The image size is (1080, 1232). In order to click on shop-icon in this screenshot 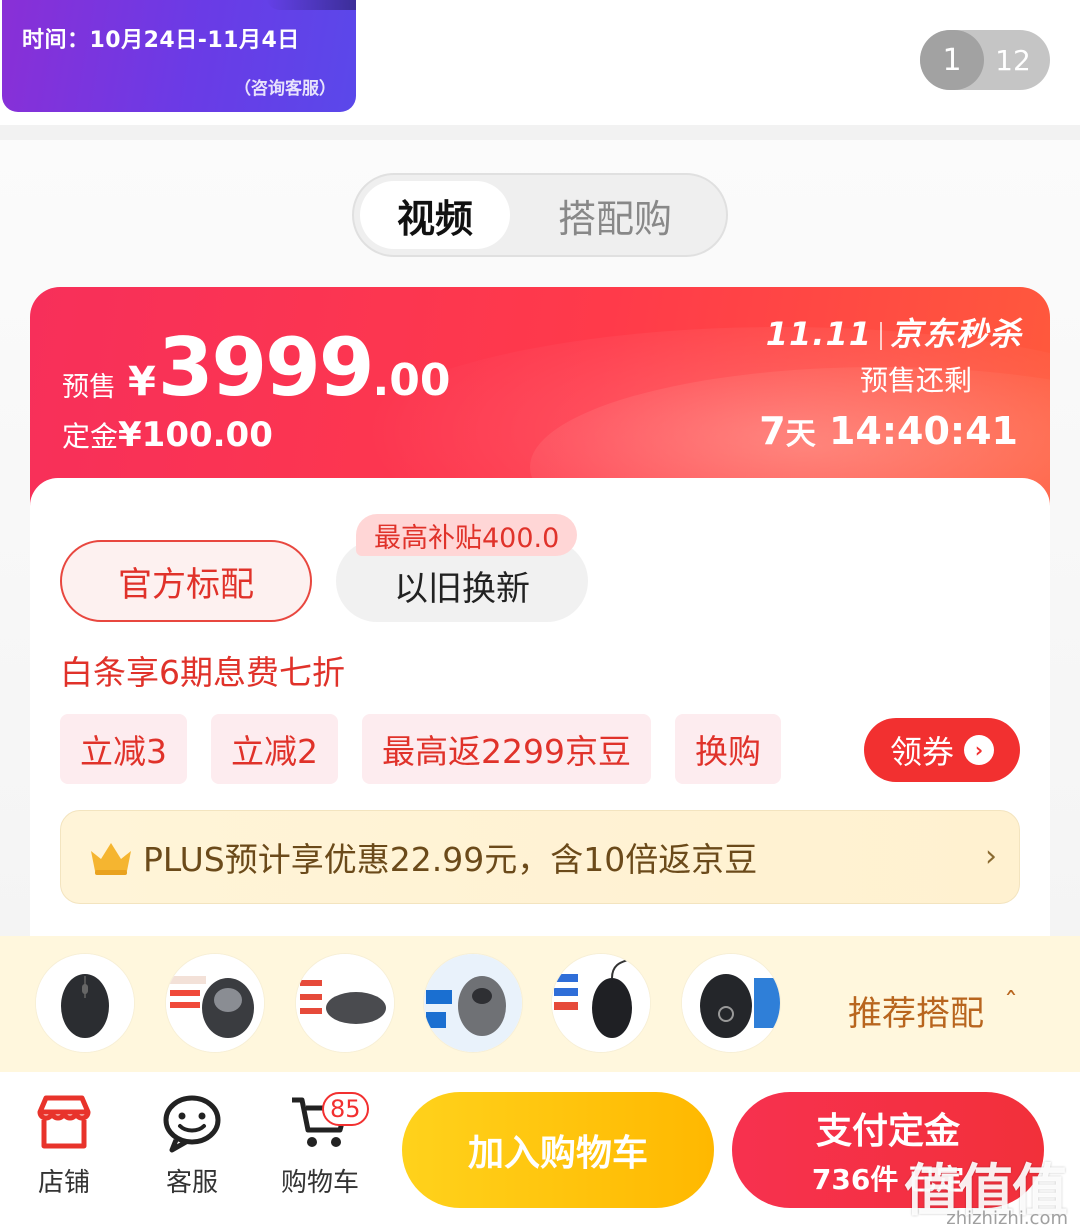, I will do `click(64, 1122)`.